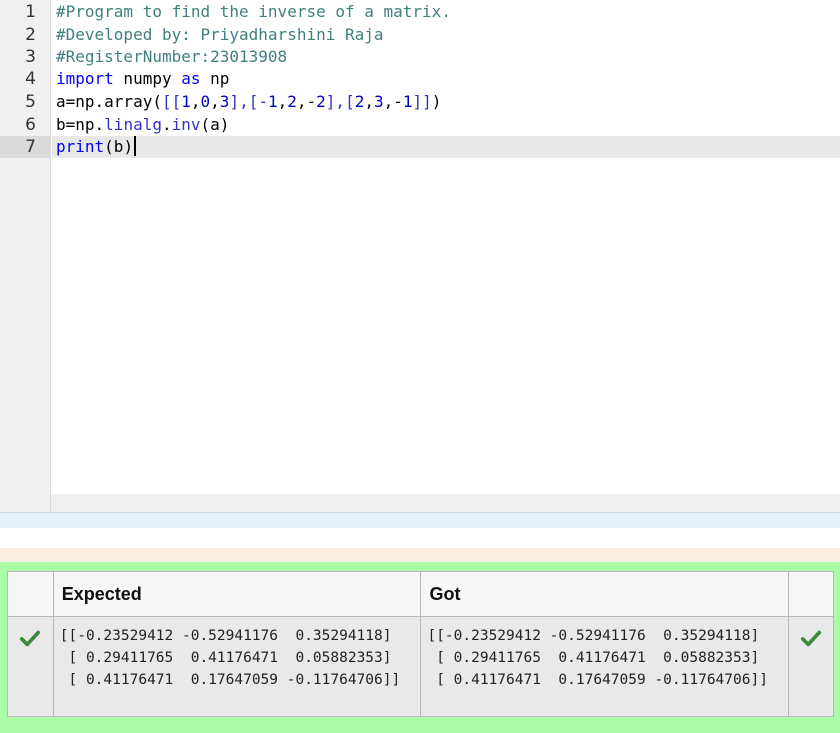  I want to click on comment-text: #RegisterNumber:23013908, so click(172, 56).